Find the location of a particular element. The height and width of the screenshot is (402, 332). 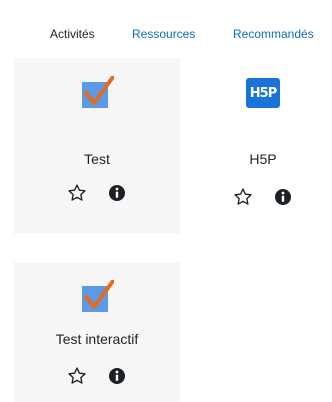

activity-card-label: Test interactif is located at coordinates (97, 339).